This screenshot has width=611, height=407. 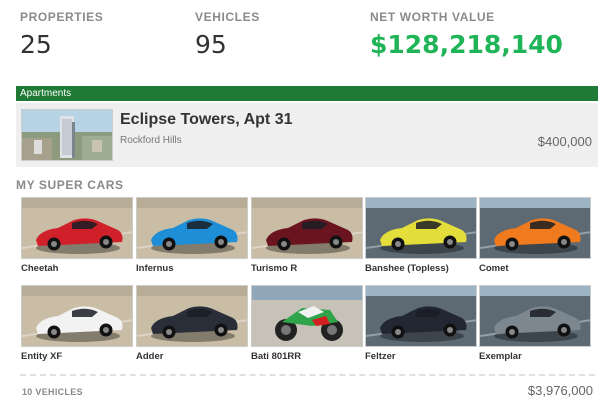 What do you see at coordinates (42, 356) in the screenshot?
I see `car-name: Entity XF` at bounding box center [42, 356].